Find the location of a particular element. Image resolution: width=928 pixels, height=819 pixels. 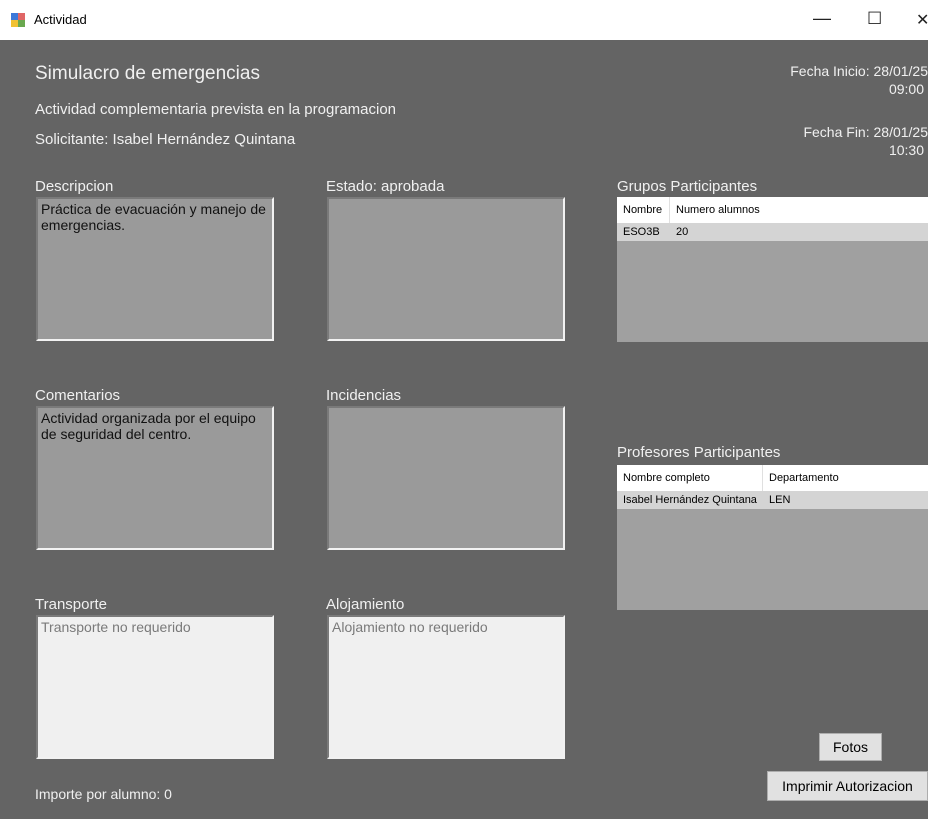

transporte-label: Transporte is located at coordinates (71, 604).